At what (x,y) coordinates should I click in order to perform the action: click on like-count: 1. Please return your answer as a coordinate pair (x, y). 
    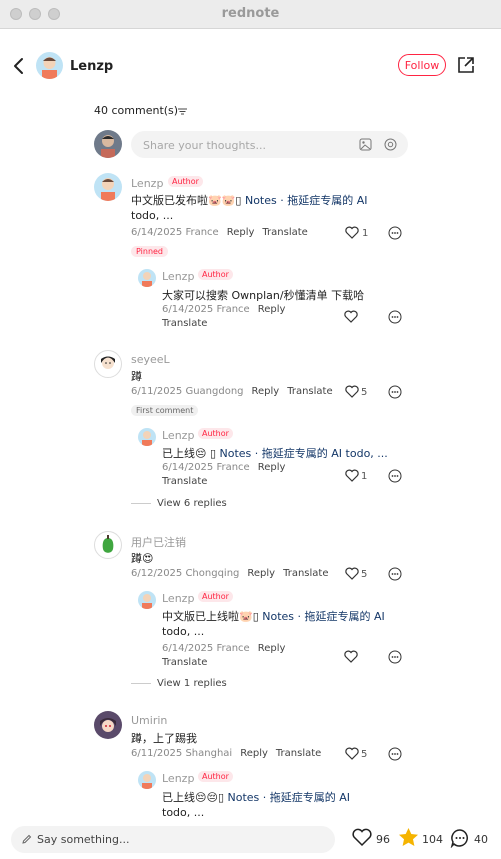
    Looking at the image, I should click on (364, 476).